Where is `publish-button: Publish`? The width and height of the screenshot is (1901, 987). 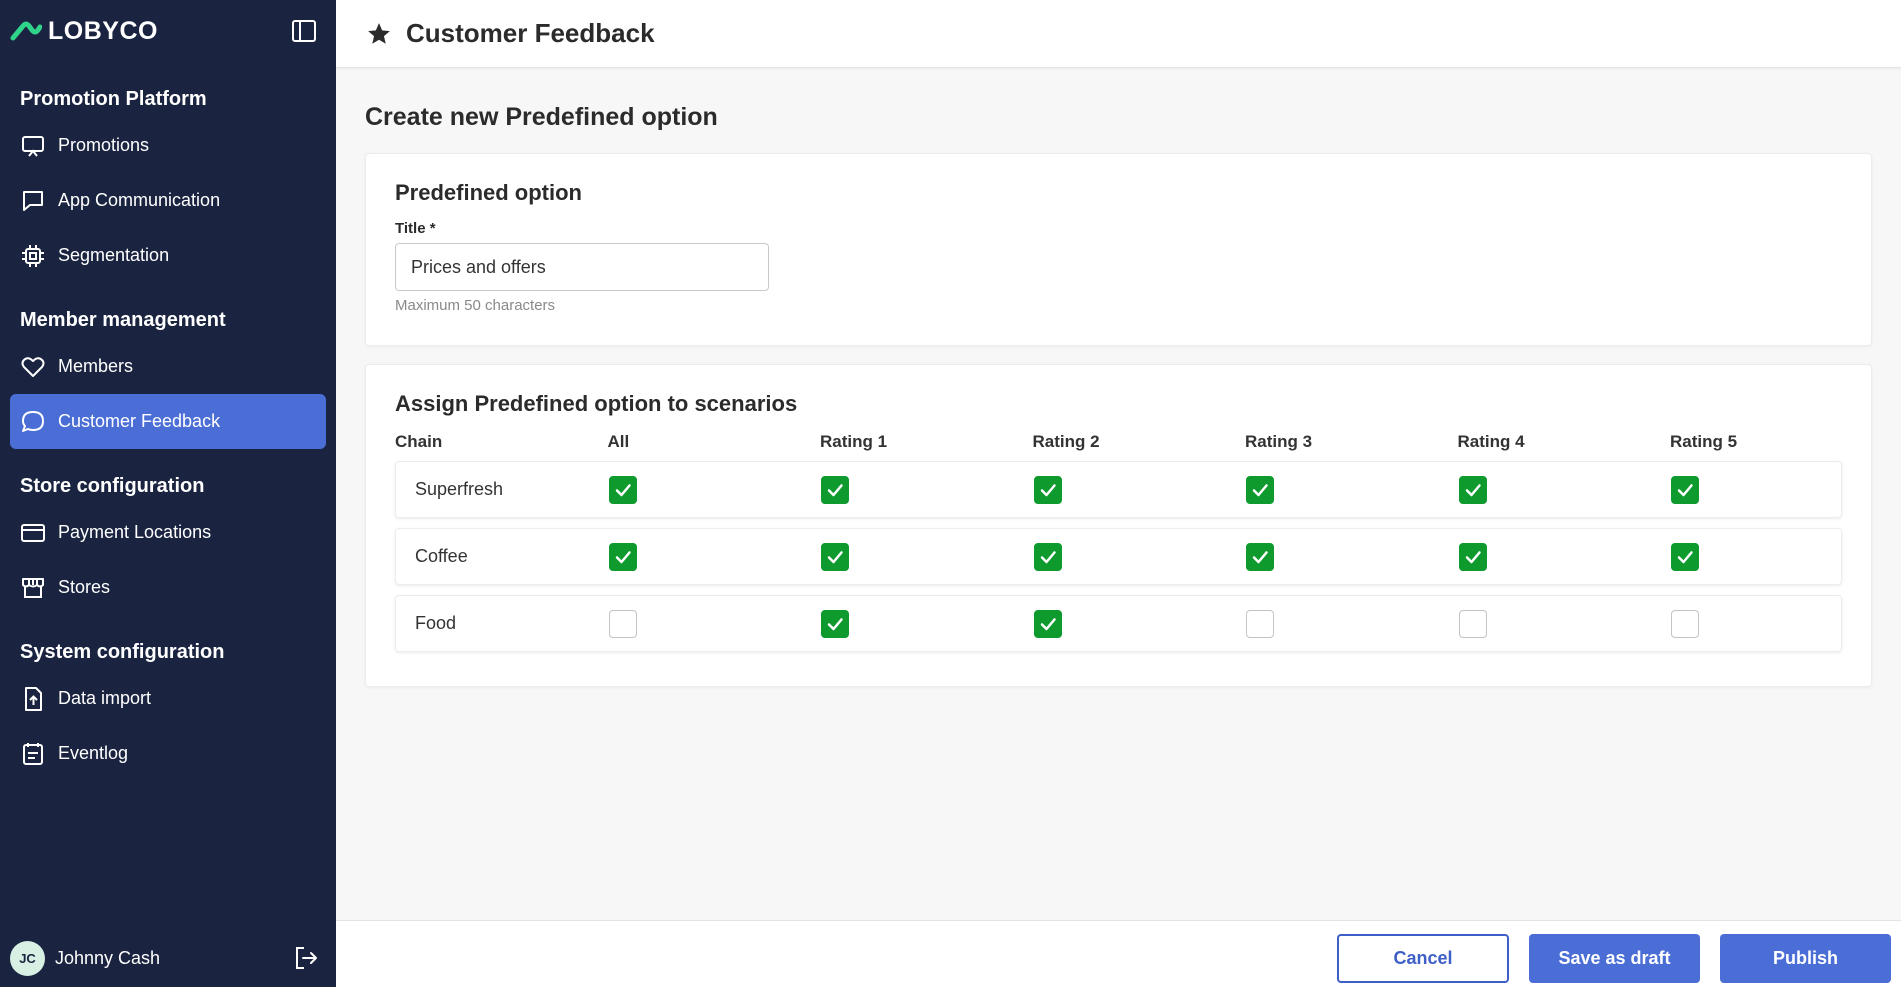 publish-button: Publish is located at coordinates (1805, 958).